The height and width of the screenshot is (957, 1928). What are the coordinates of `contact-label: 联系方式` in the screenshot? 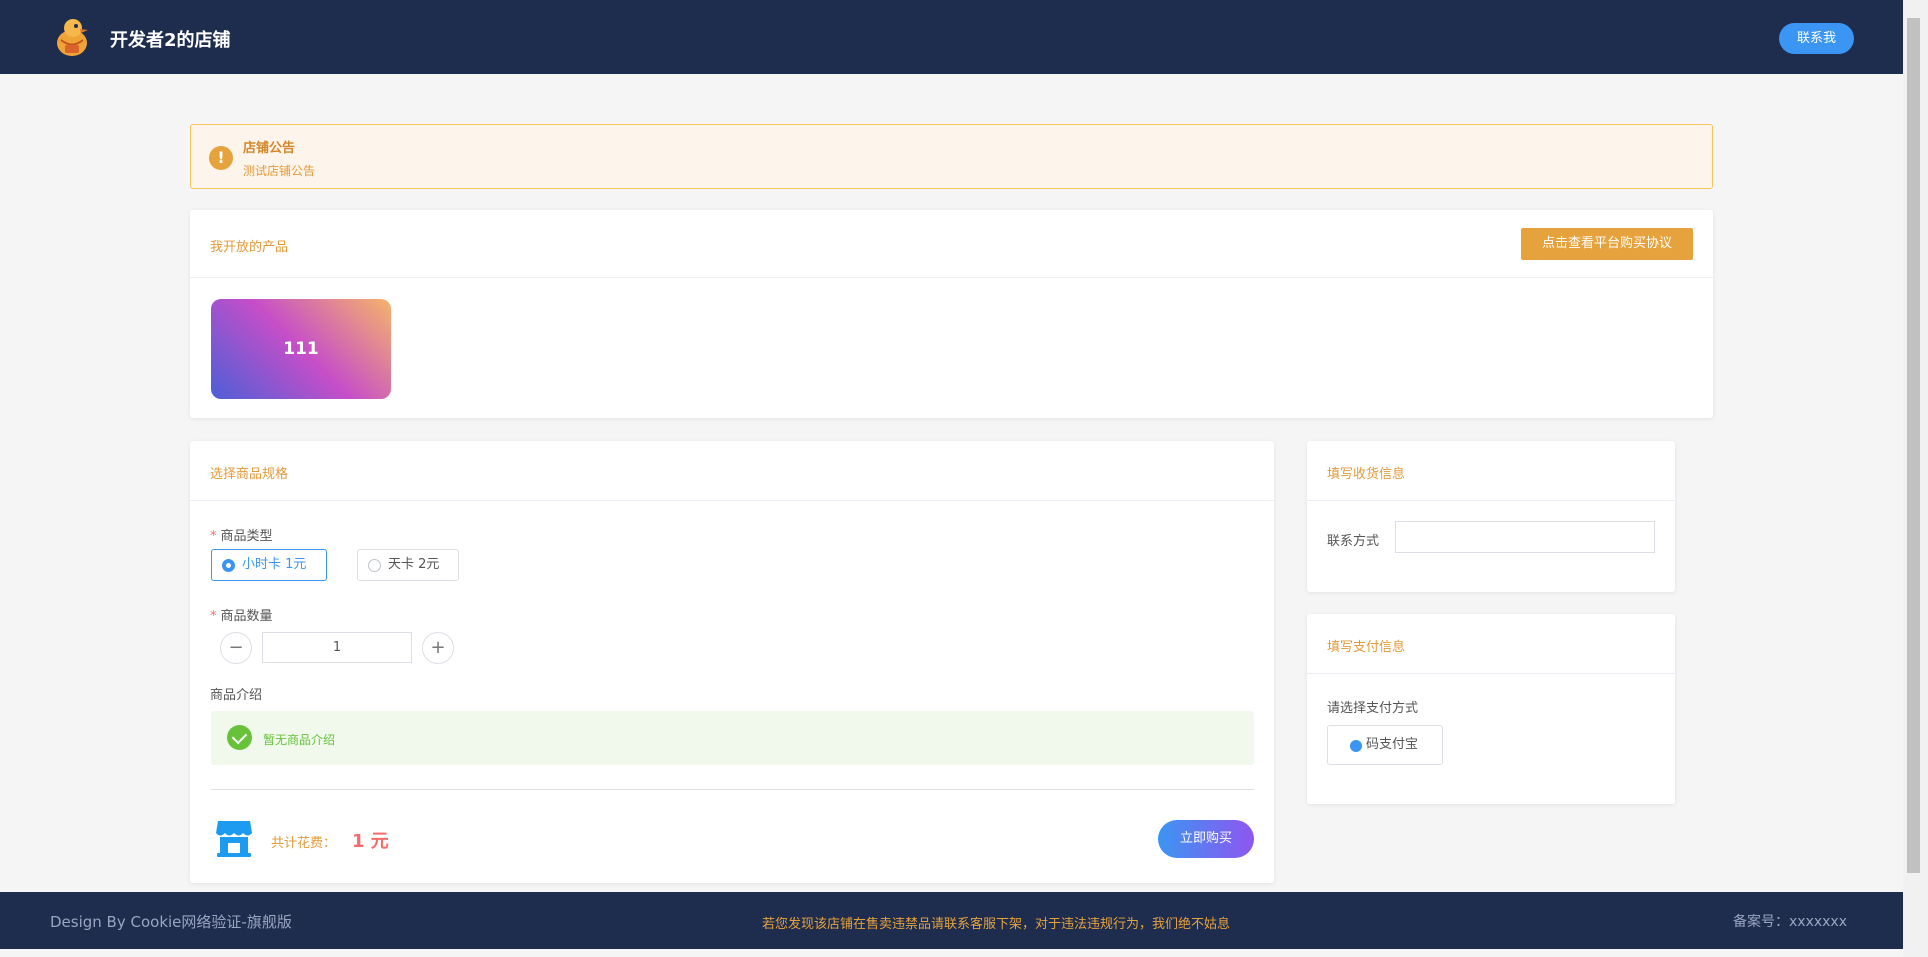 It's located at (1353, 541).